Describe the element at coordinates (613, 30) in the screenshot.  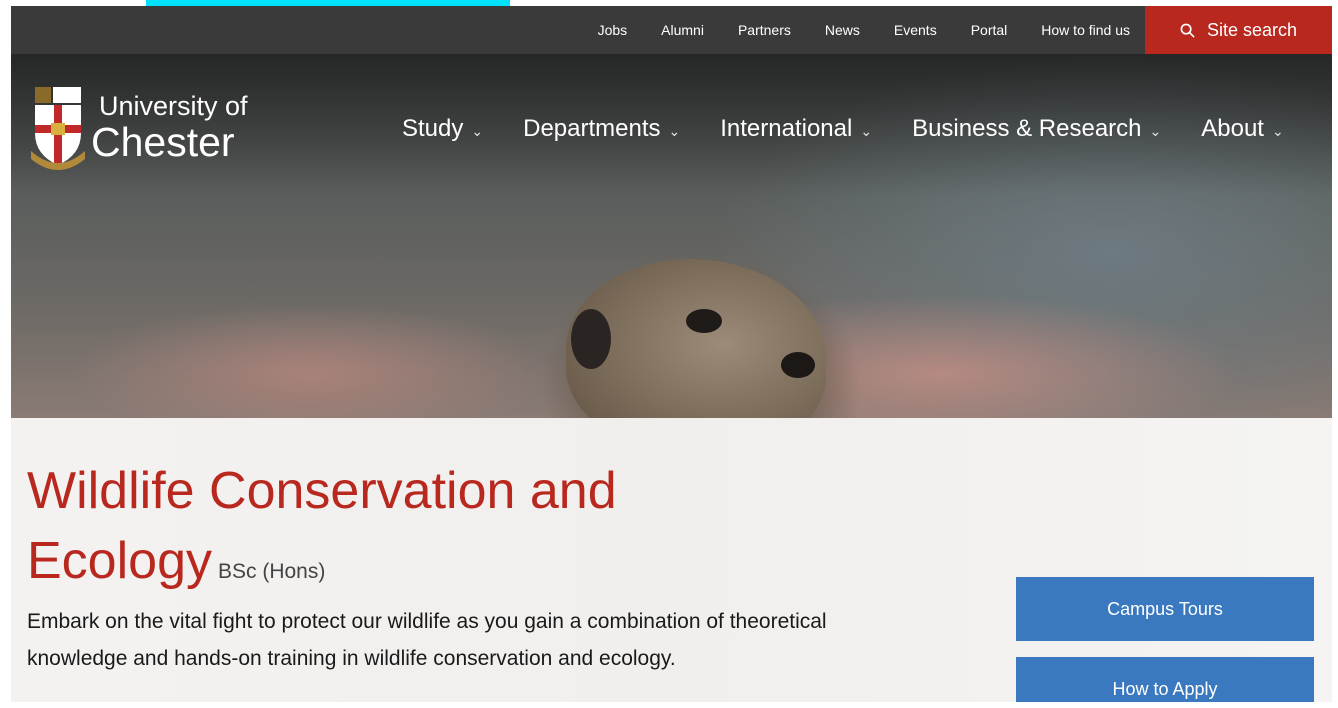
I see `link-jobs: Jobs` at that location.